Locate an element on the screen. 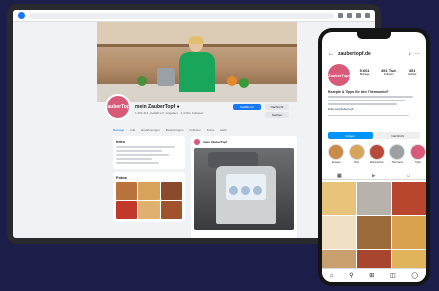 Image resolution: width=439 pixels, height=291 pixels. tab-about: Info is located at coordinates (132, 130).